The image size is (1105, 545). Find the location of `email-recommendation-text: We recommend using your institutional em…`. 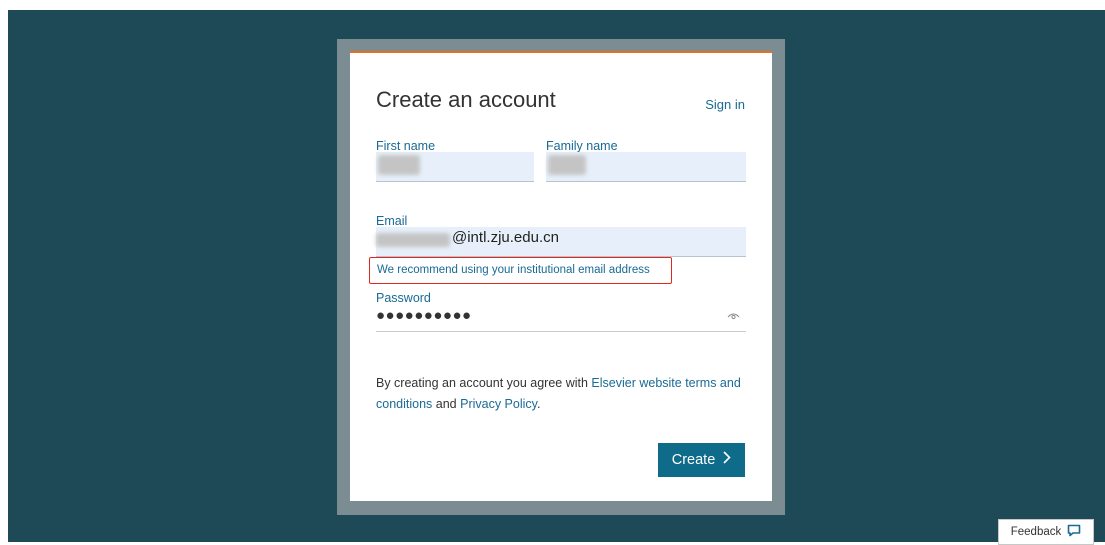

email-recommendation-text: We recommend using your institutional em… is located at coordinates (513, 270).